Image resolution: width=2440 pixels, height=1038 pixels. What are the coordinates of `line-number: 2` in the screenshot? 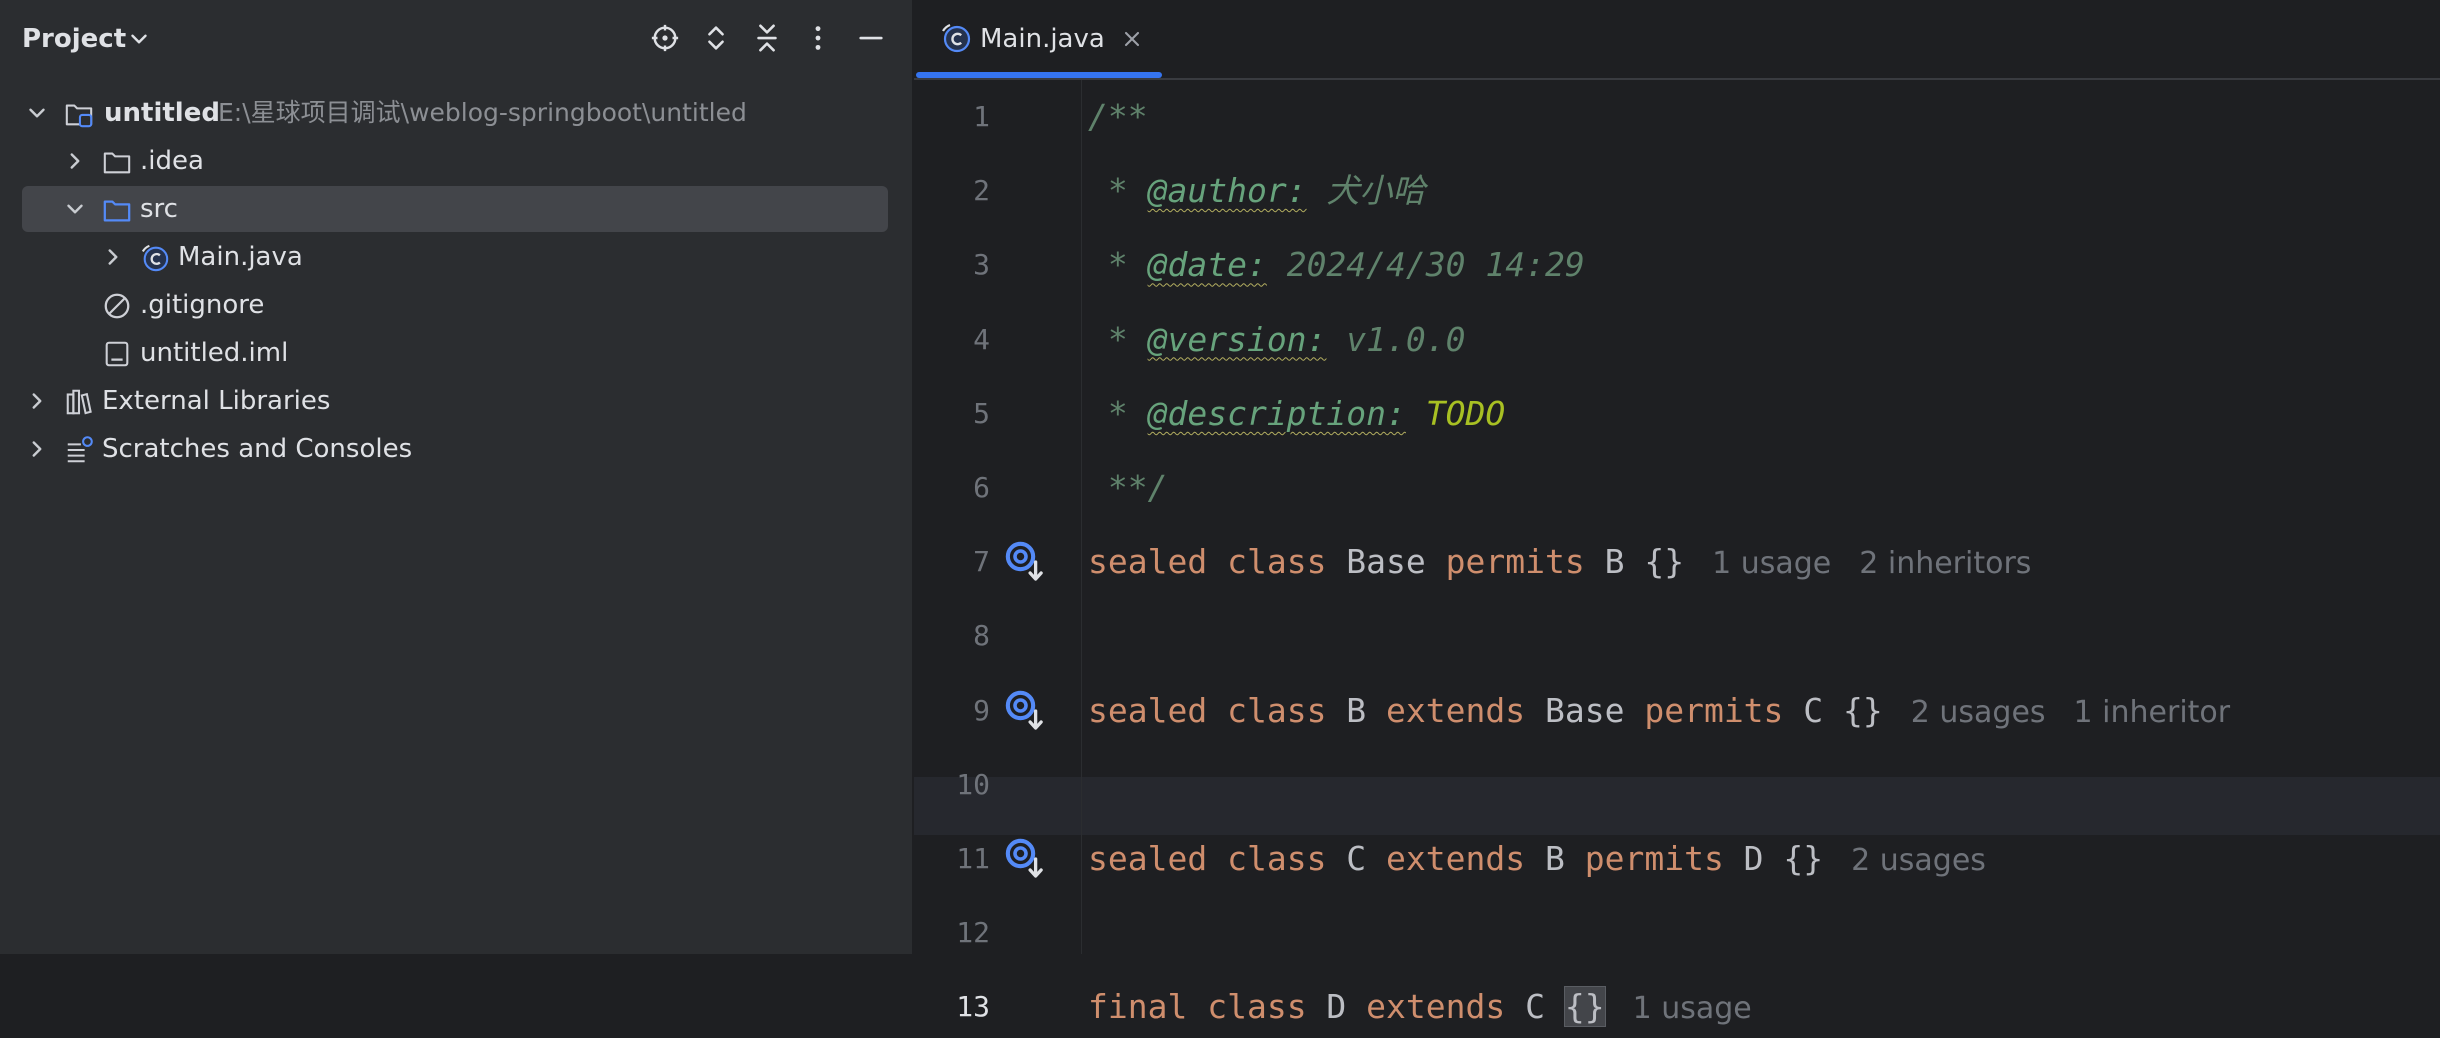 It's located at (981, 191).